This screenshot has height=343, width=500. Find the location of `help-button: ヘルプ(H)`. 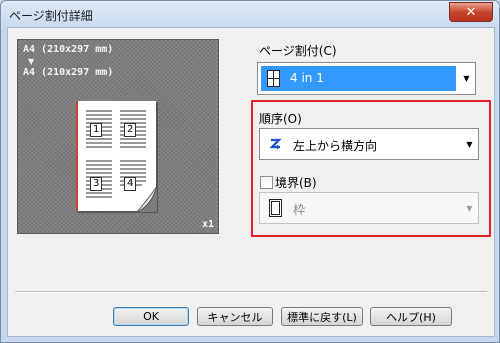

help-button: ヘルプ(H) is located at coordinates (411, 316).